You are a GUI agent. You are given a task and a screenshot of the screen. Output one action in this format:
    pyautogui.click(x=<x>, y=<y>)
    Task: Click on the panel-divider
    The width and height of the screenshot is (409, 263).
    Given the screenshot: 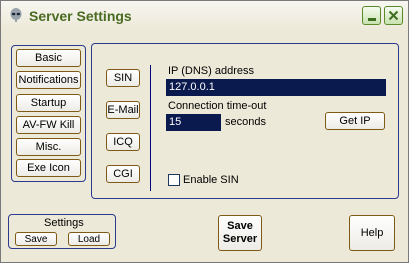 What is the action you would take?
    pyautogui.click(x=150, y=128)
    